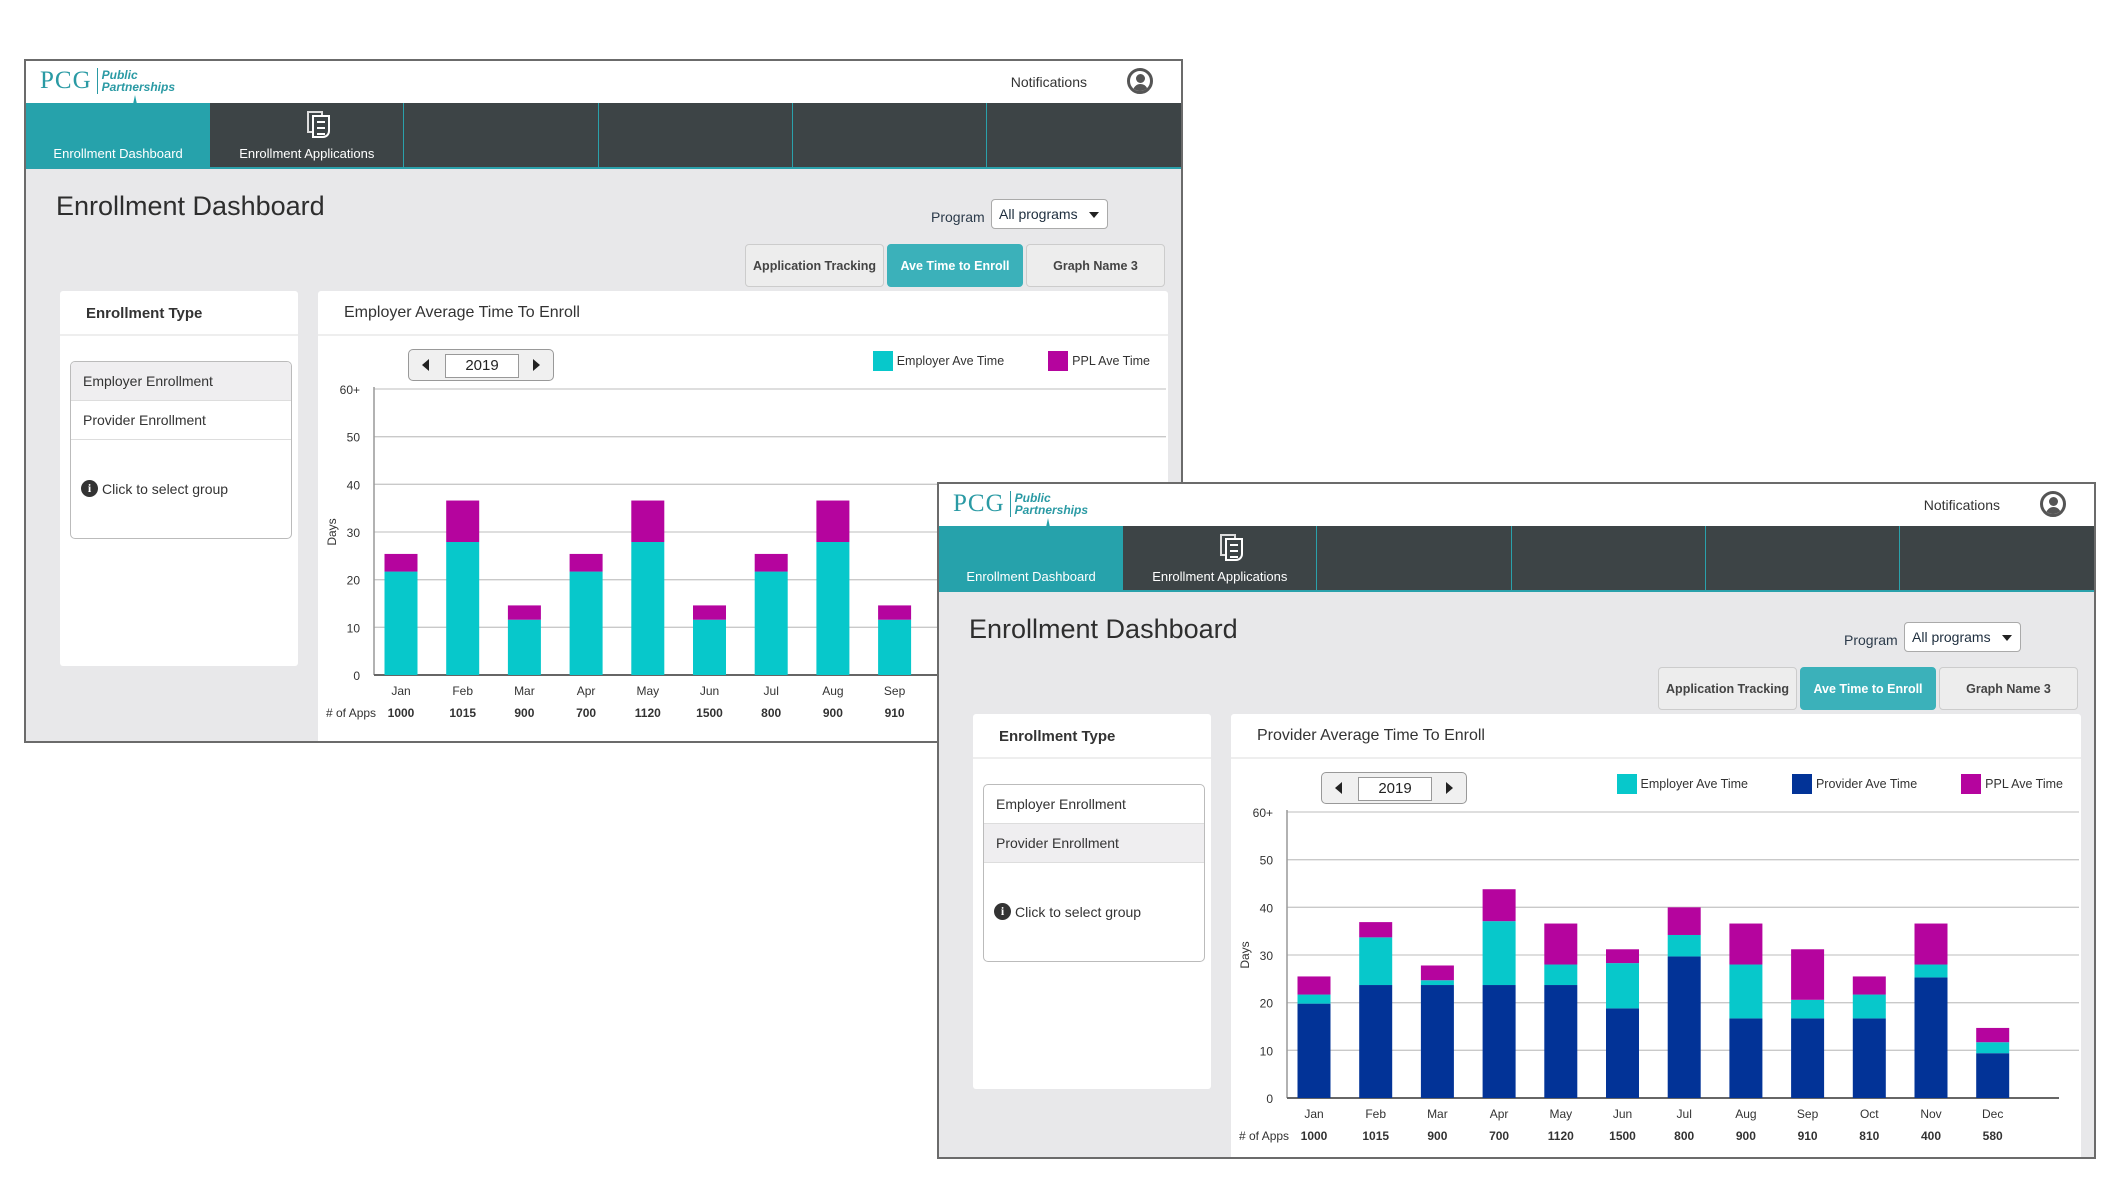 This screenshot has width=2122, height=1194. Describe the element at coordinates (2007, 638) in the screenshot. I see `chevron-down-icon` at that location.